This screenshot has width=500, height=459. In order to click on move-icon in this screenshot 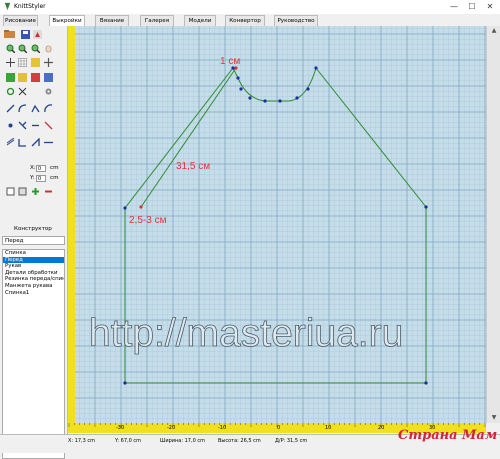, I will do `click(48, 62)`.